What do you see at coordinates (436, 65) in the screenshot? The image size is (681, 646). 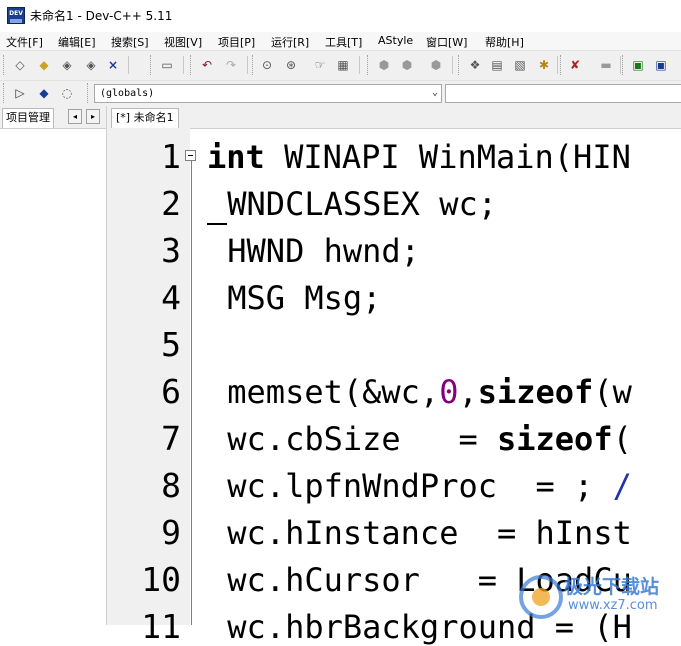 I see `project-options-icon: ⬢` at bounding box center [436, 65].